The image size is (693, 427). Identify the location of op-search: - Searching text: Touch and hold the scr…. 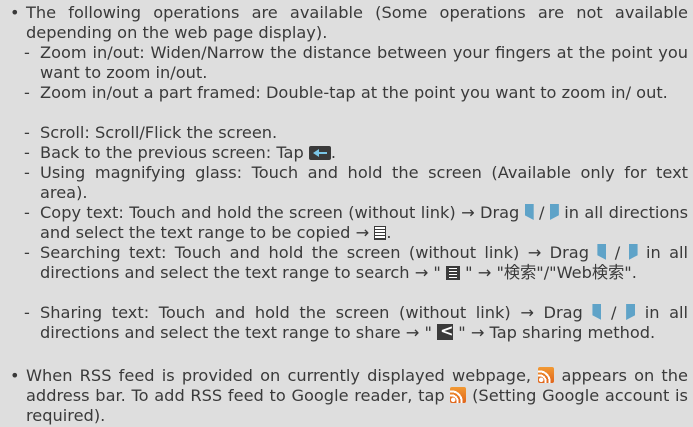
(354, 263).